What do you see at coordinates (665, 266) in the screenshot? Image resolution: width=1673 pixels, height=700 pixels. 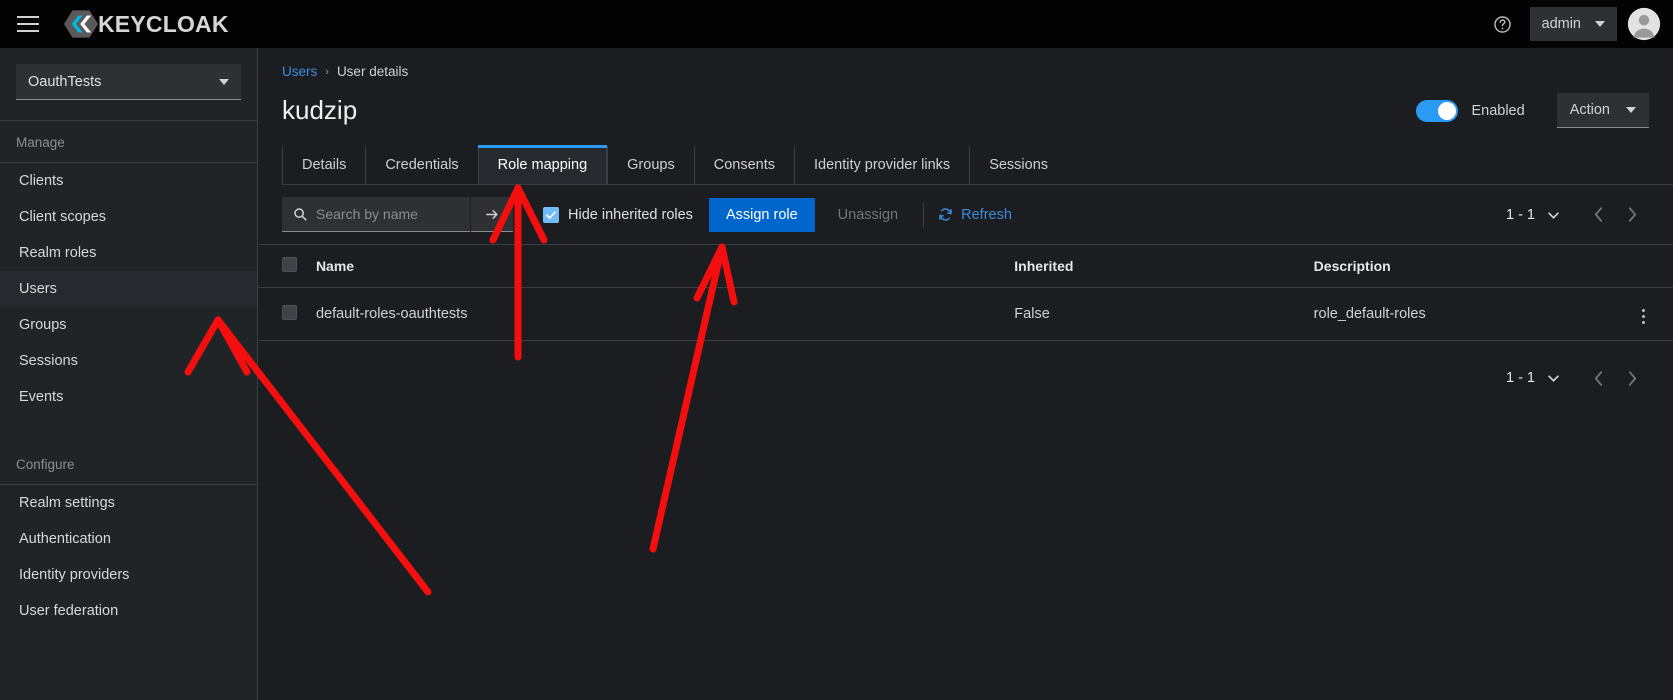 I see `column-header-name: Name` at bounding box center [665, 266].